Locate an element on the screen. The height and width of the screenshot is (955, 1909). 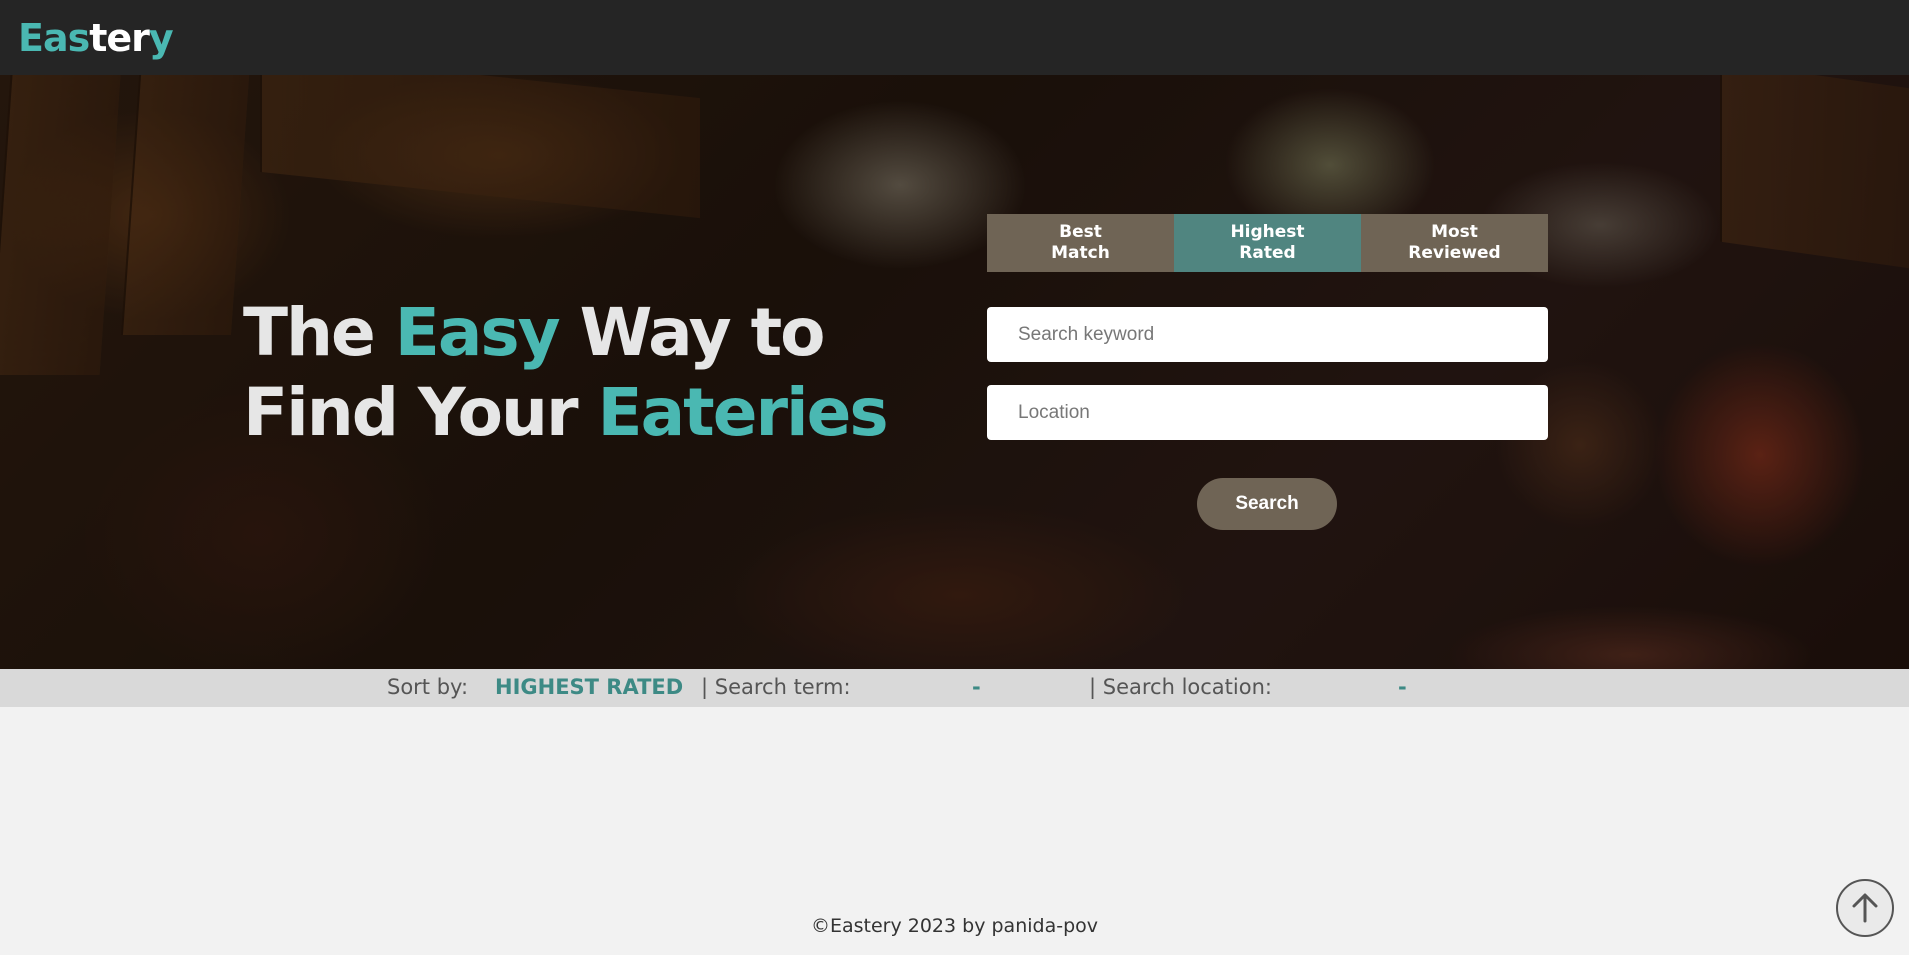
tab-best-match: Best Match is located at coordinates (1080, 243).